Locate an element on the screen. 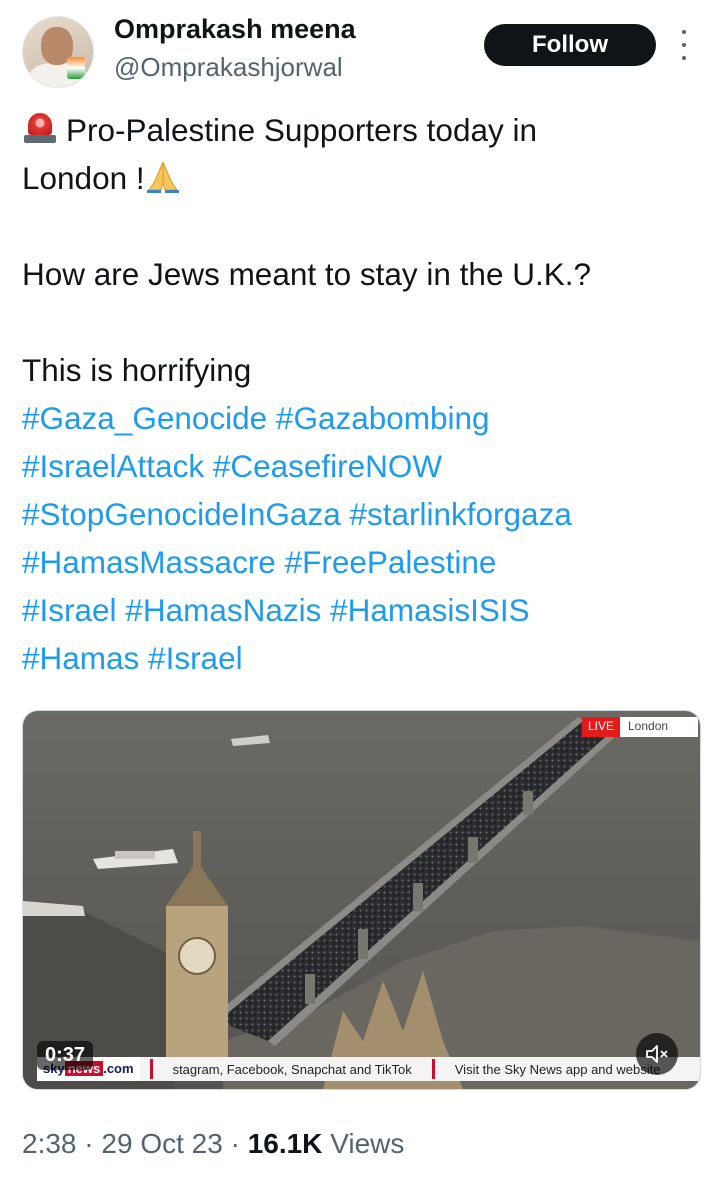  hashtag-line: #StopGenocideInGaza #starlinkforgaza is located at coordinates (362, 514).